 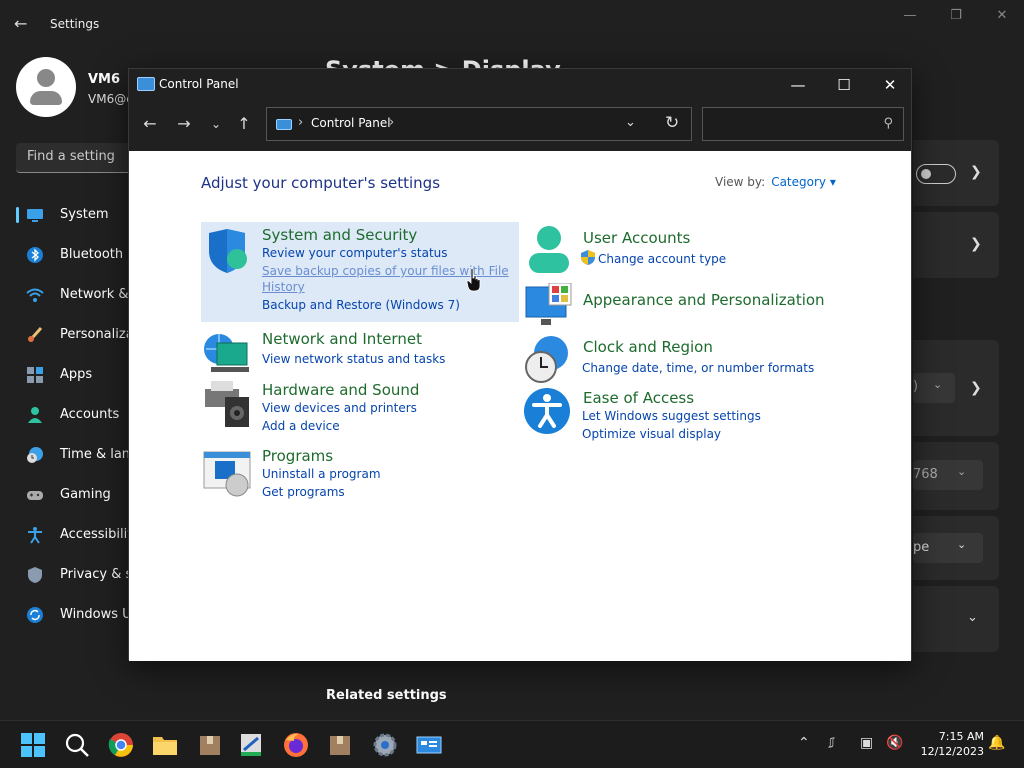 I want to click on user-email: VM6@c, so click(x=110, y=99).